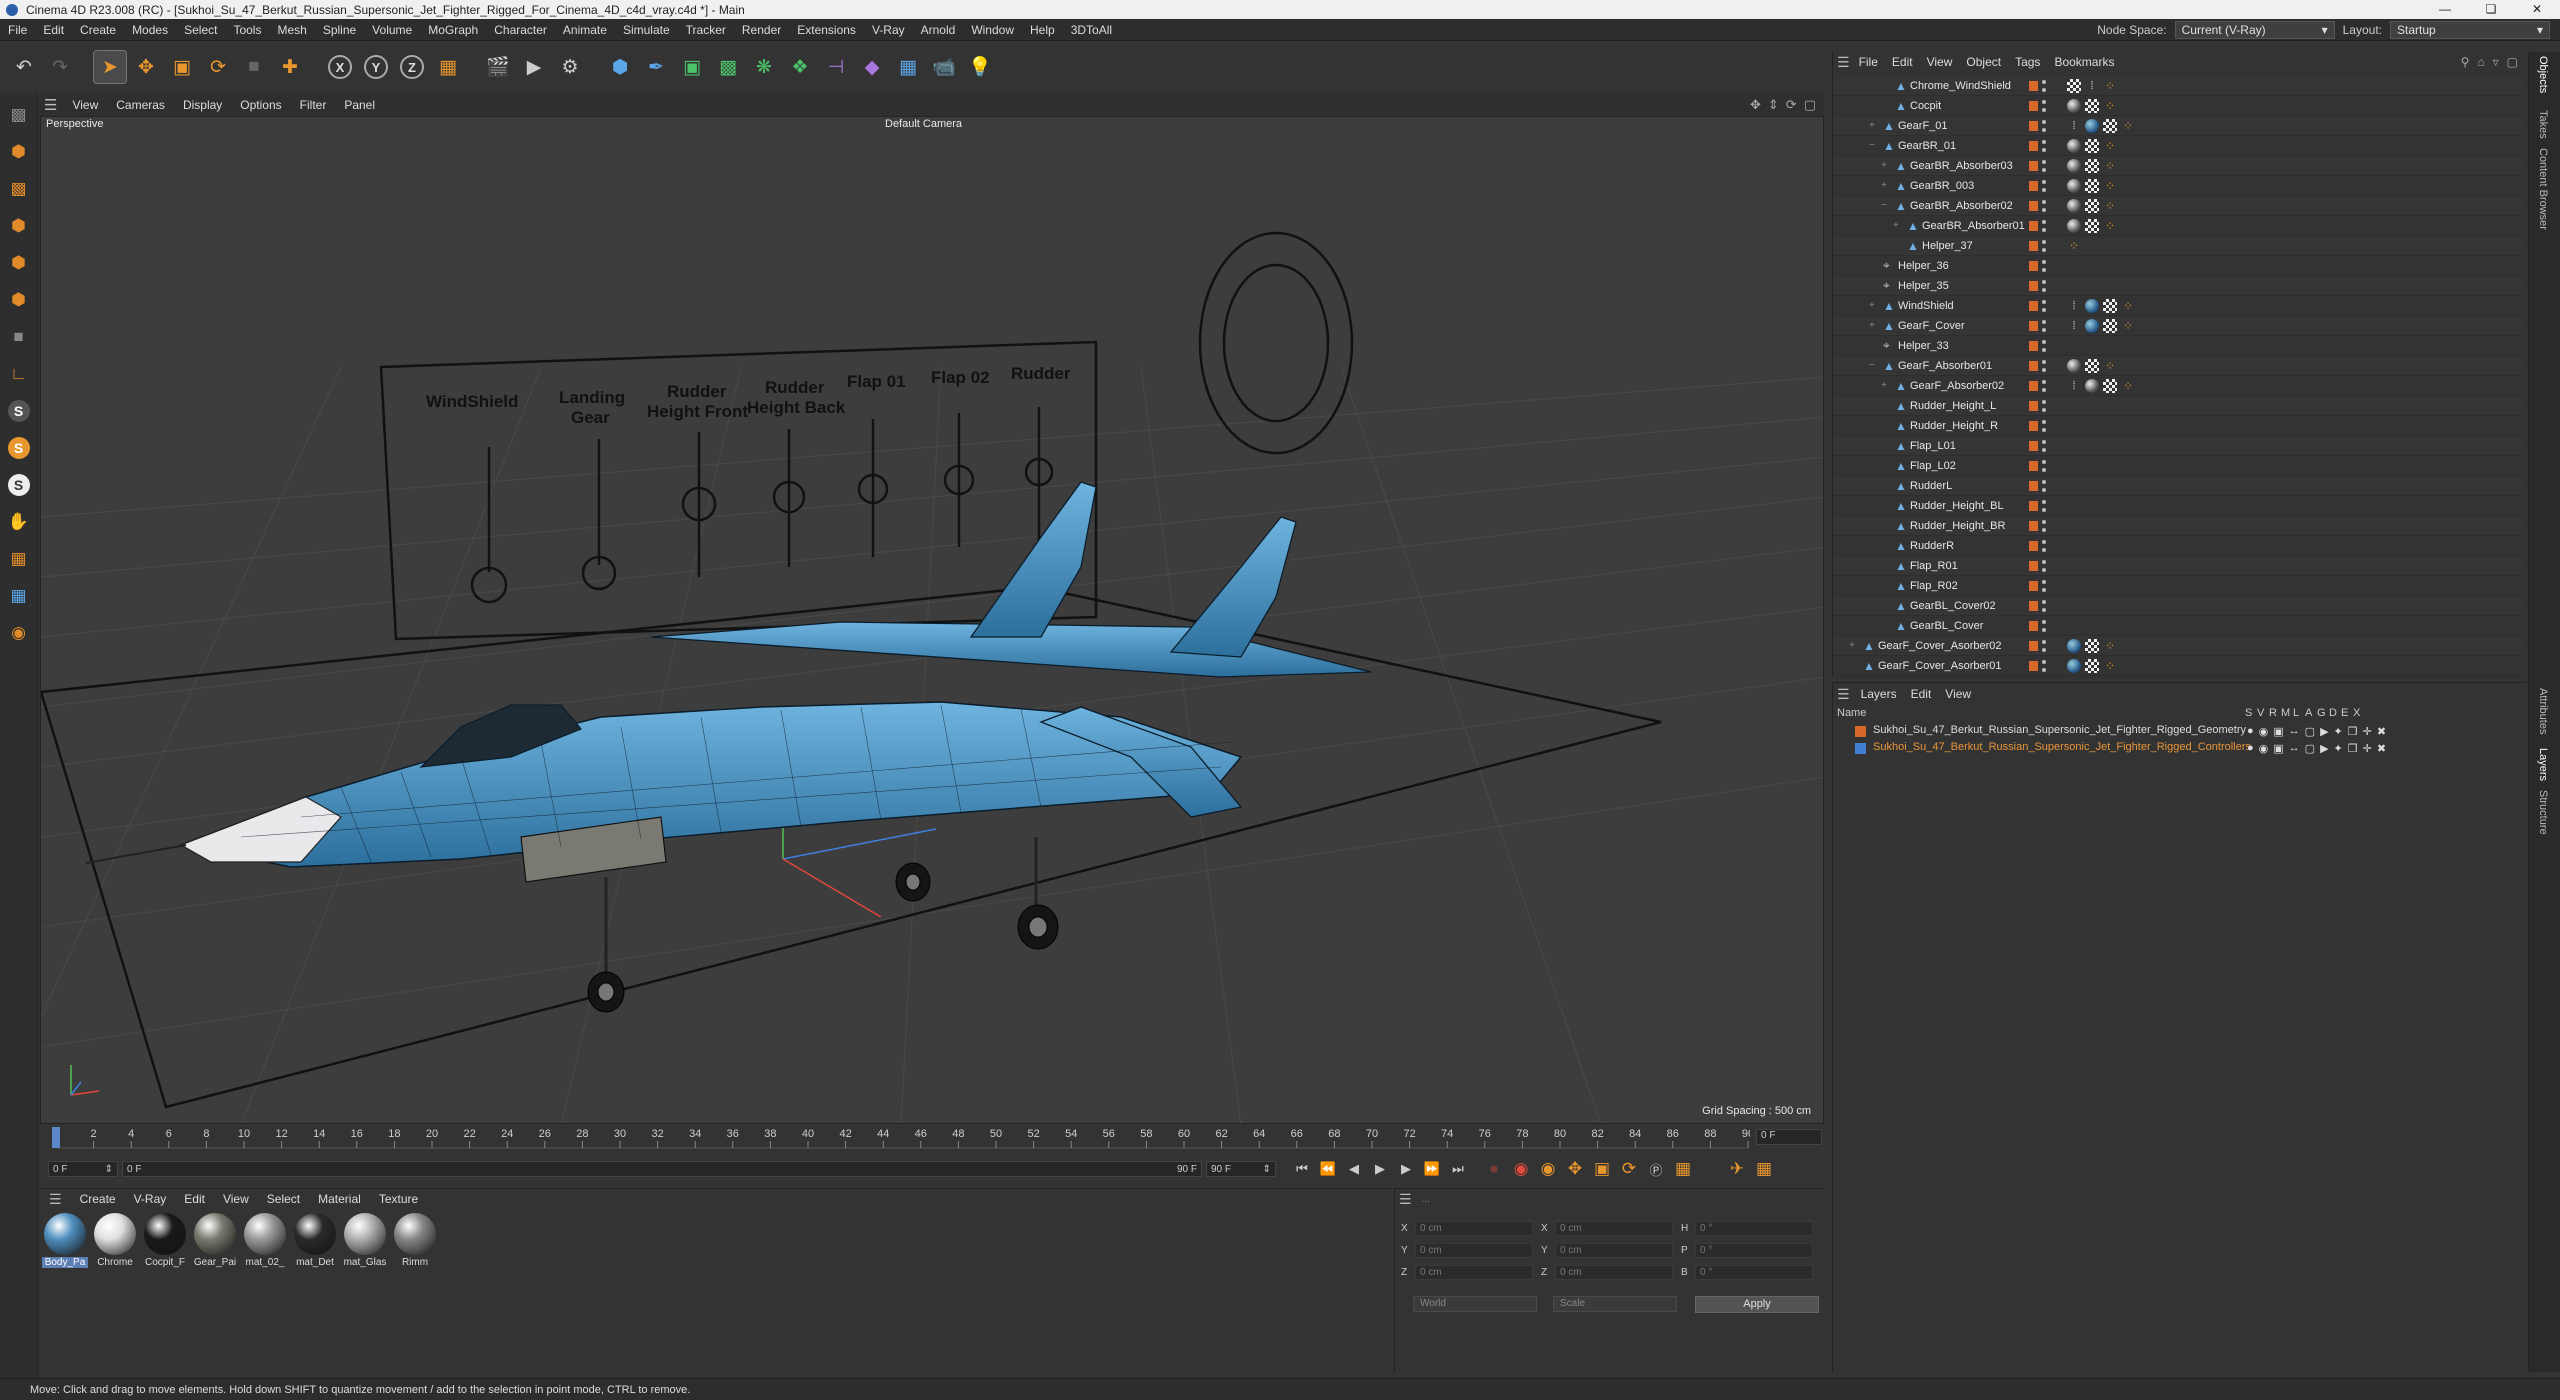 Image resolution: width=2560 pixels, height=1400 pixels. I want to click on pan-icon: ✥, so click(1755, 105).